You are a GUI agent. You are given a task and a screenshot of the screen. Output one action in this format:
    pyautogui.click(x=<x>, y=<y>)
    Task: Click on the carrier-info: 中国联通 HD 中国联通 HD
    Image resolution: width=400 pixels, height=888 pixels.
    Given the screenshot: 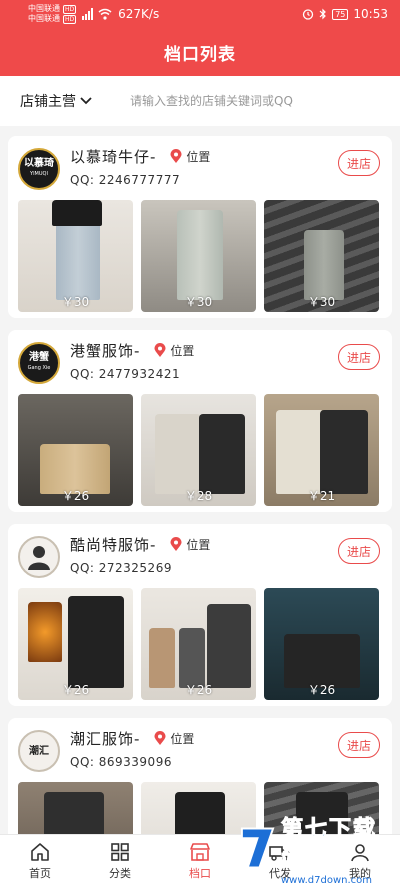 What is the action you would take?
    pyautogui.click(x=52, y=14)
    